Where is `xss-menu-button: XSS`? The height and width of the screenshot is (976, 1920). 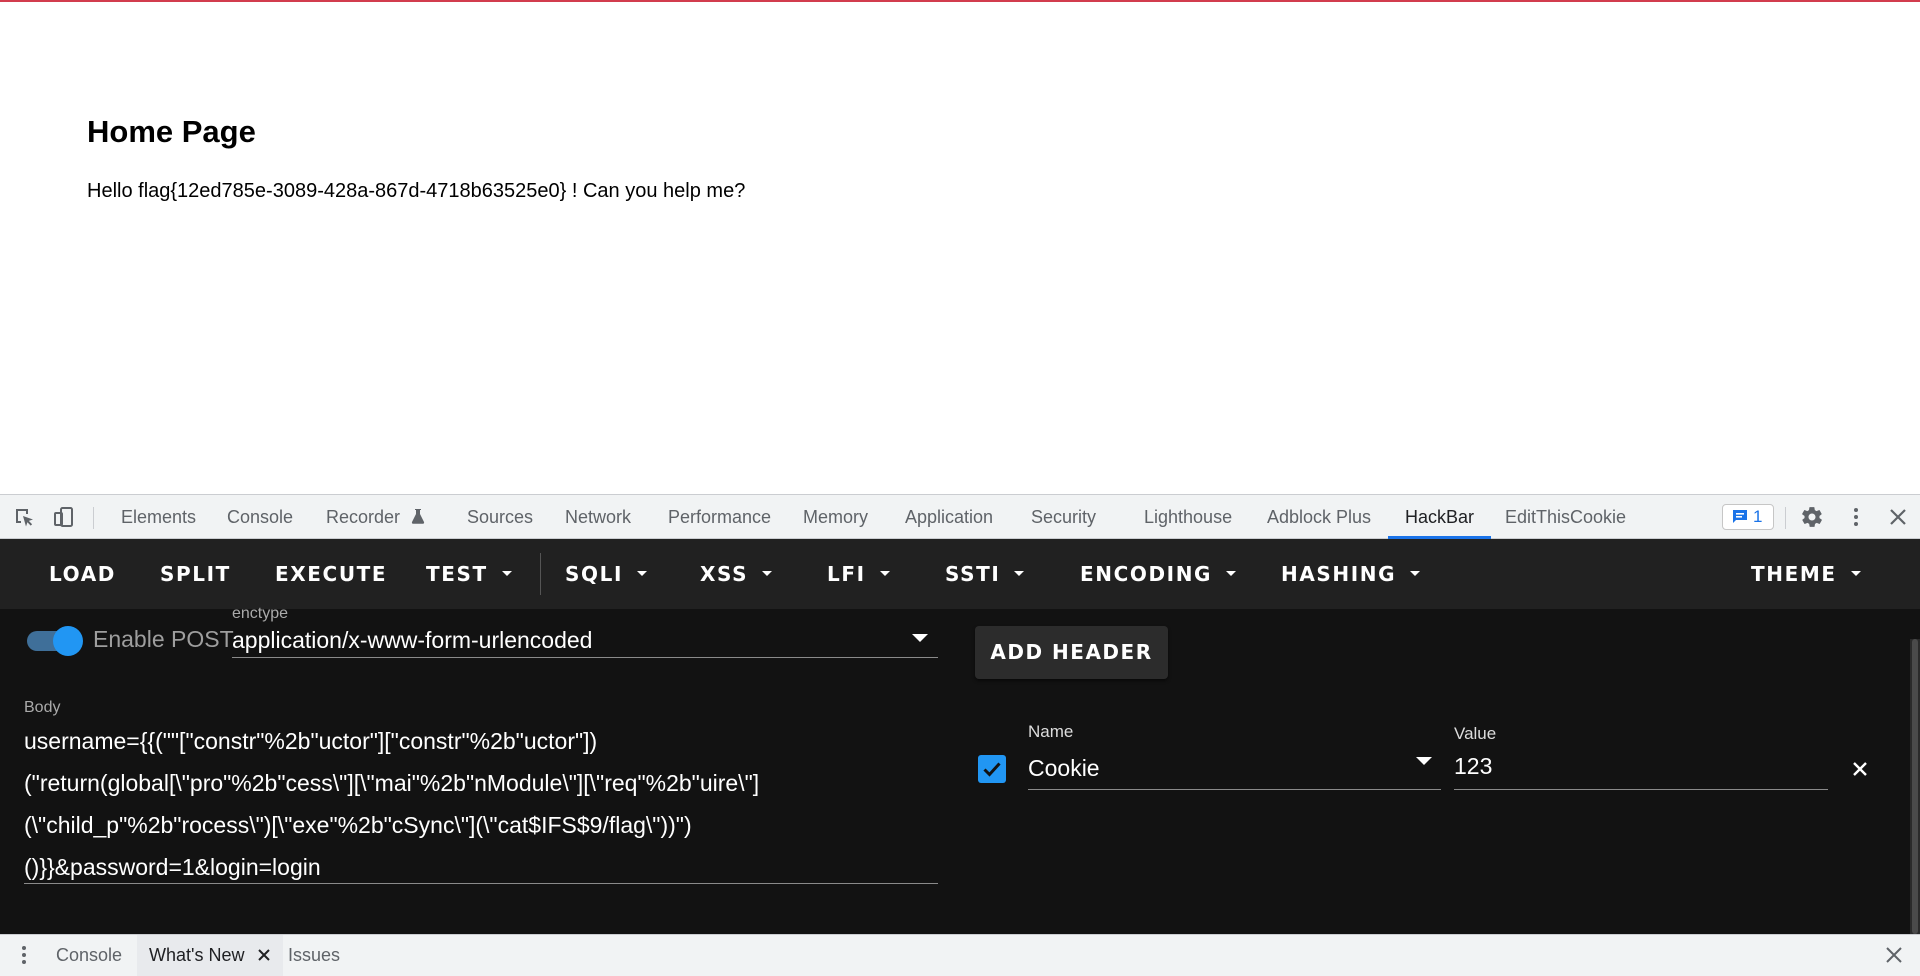
xss-menu-button: XSS is located at coordinates (736, 574).